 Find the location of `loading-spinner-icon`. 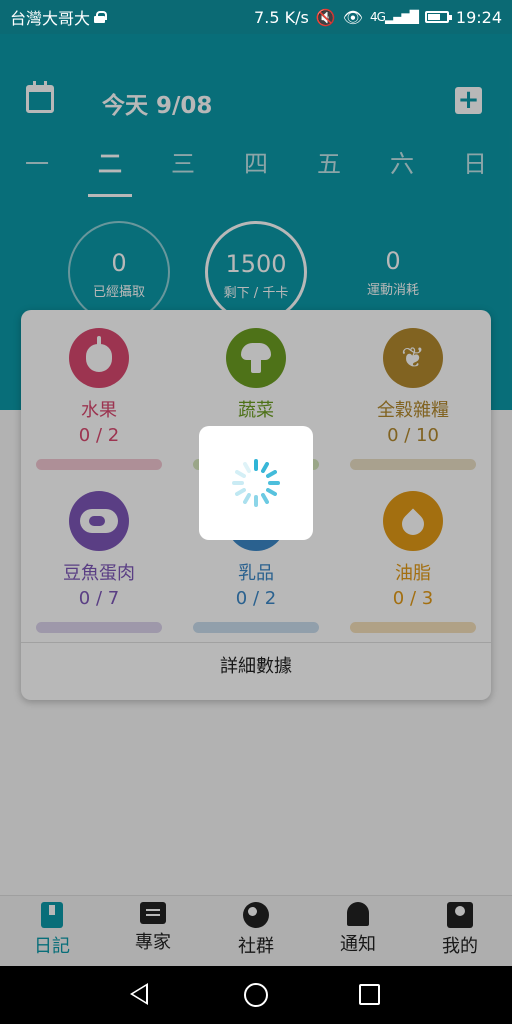

loading-spinner-icon is located at coordinates (256, 483).